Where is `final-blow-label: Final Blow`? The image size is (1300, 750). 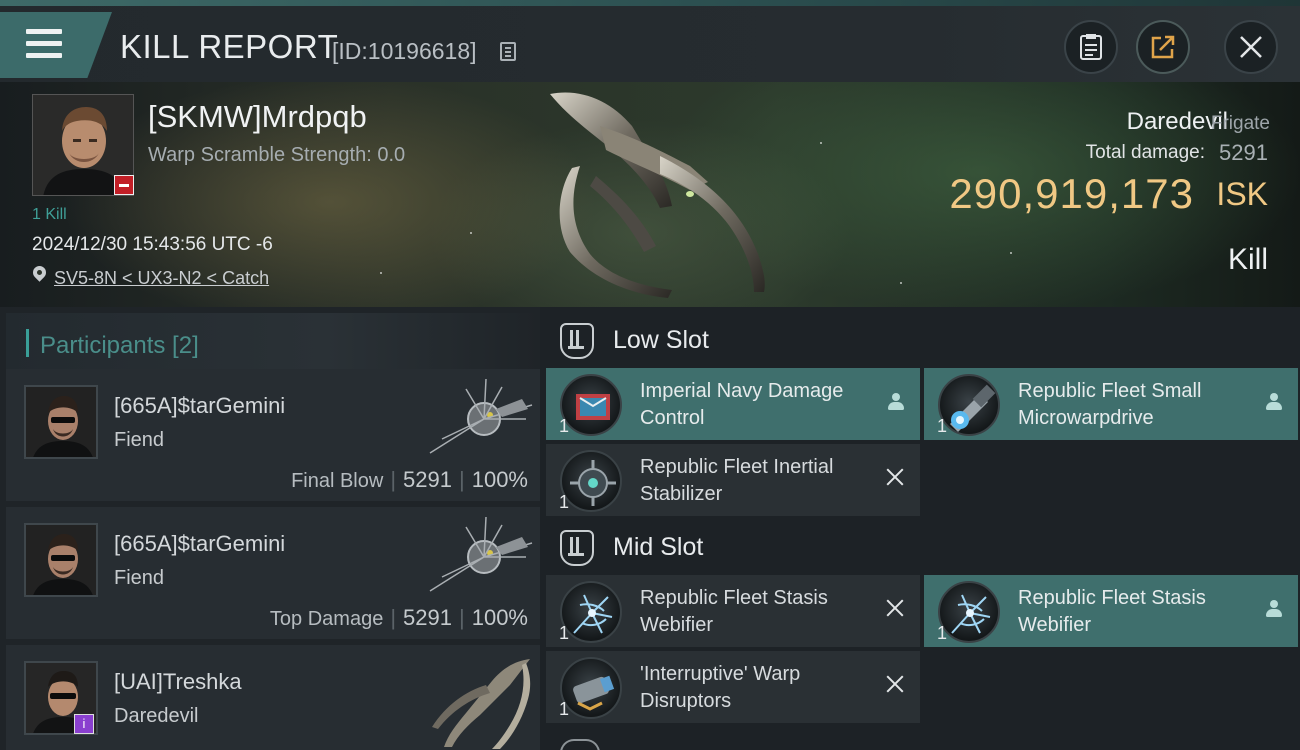
final-blow-label: Final Blow is located at coordinates (337, 481).